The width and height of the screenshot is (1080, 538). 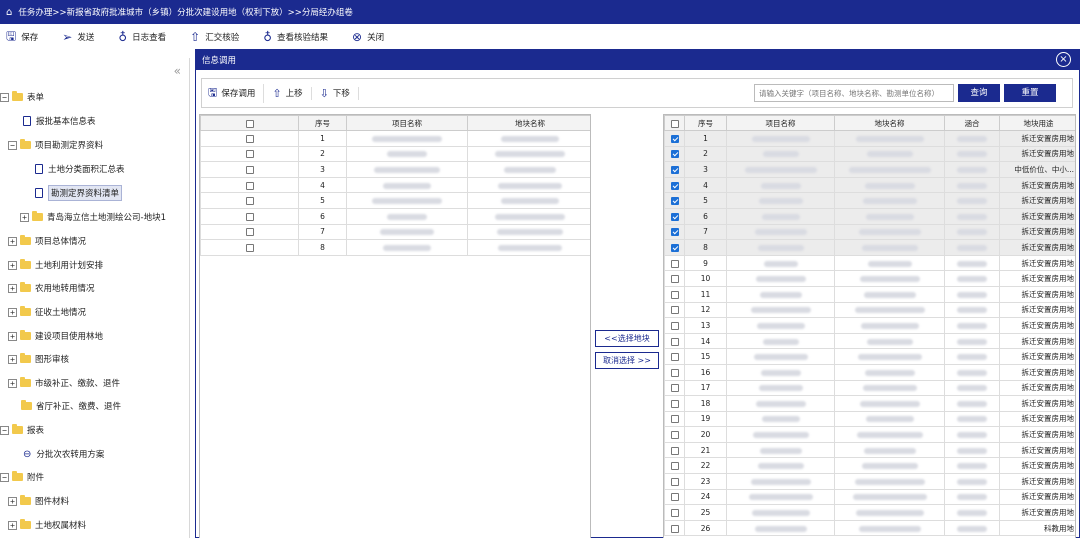 I want to click on tree-item-city-correction: + 市级补正、缴款、退件, so click(x=64, y=383).